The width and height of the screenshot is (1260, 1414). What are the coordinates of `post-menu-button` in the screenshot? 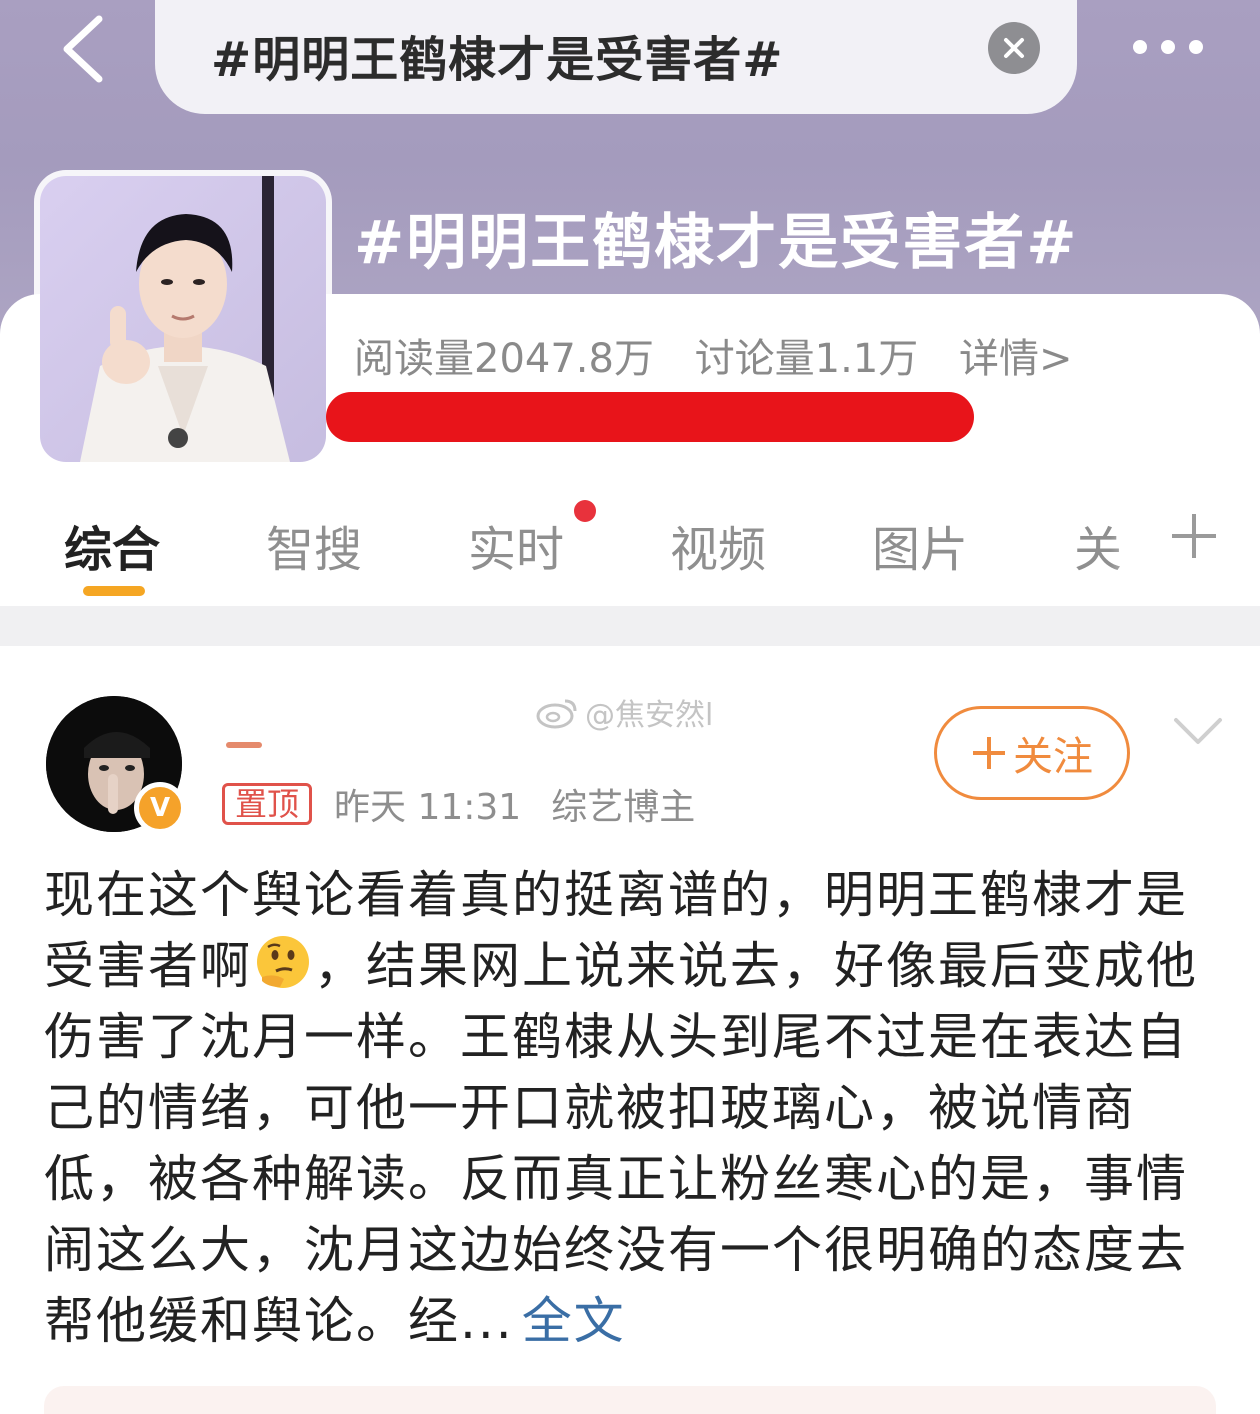 It's located at (1198, 731).